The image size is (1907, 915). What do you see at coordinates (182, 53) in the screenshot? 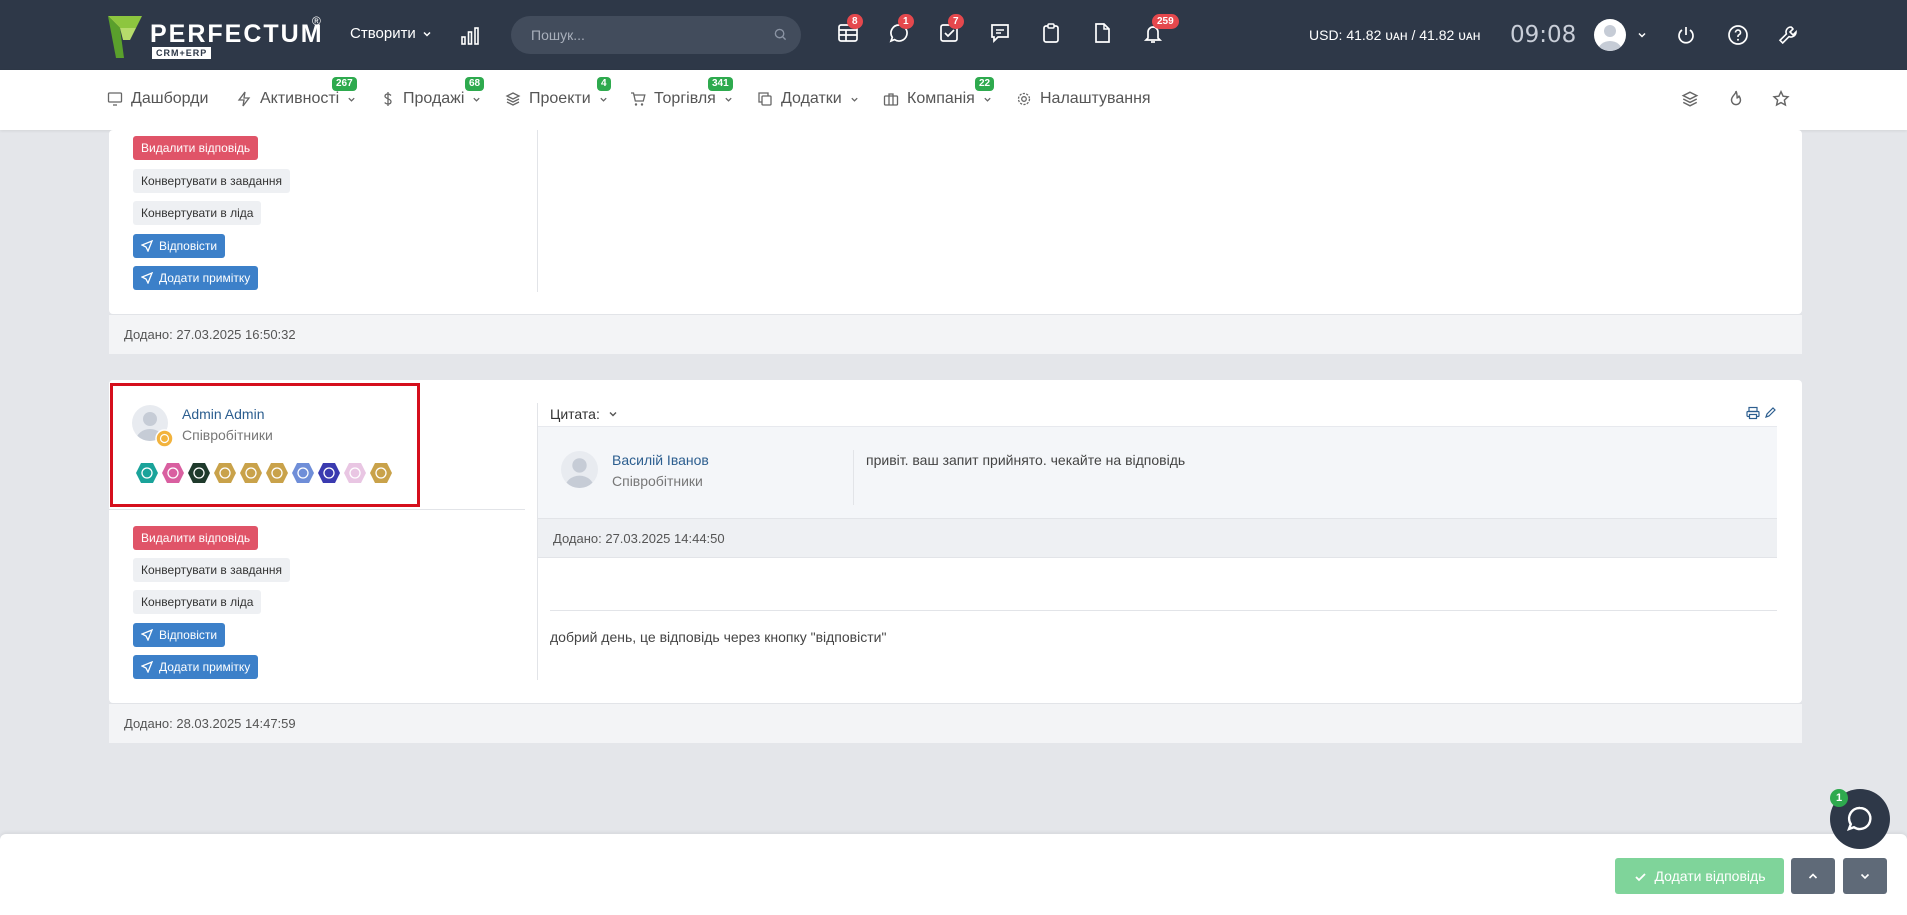
I see `logo-subtitle: CRM+ERP` at bounding box center [182, 53].